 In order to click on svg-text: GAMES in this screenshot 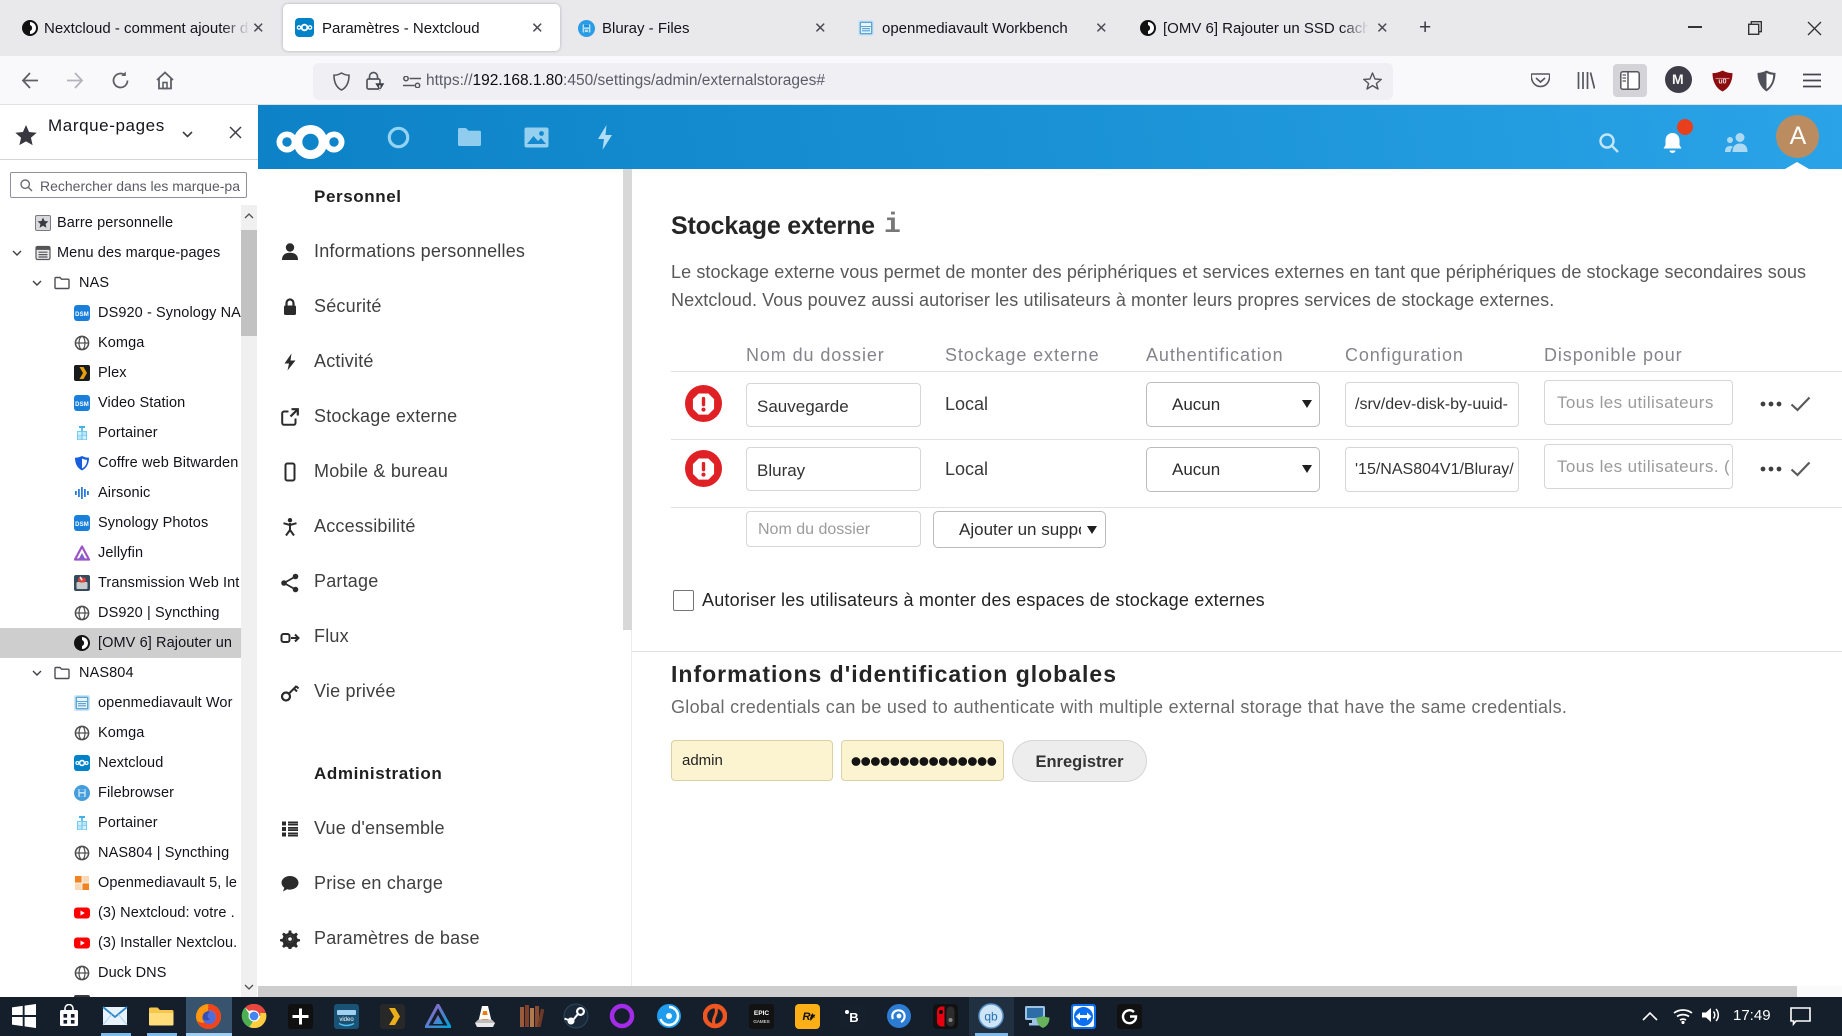, I will do `click(761, 1021)`.